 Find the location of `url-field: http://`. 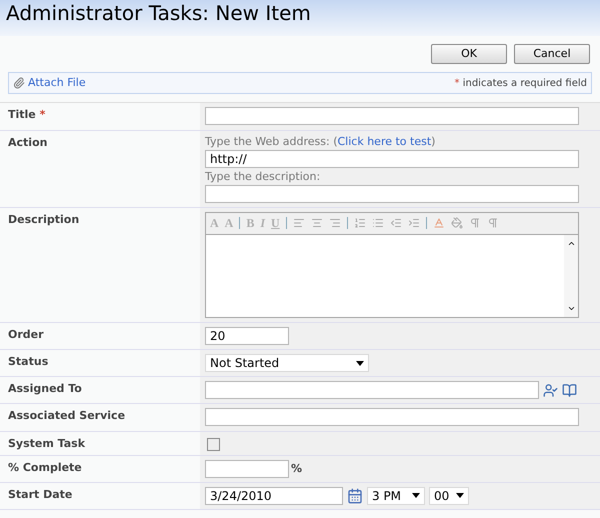

url-field: http:// is located at coordinates (392, 159).